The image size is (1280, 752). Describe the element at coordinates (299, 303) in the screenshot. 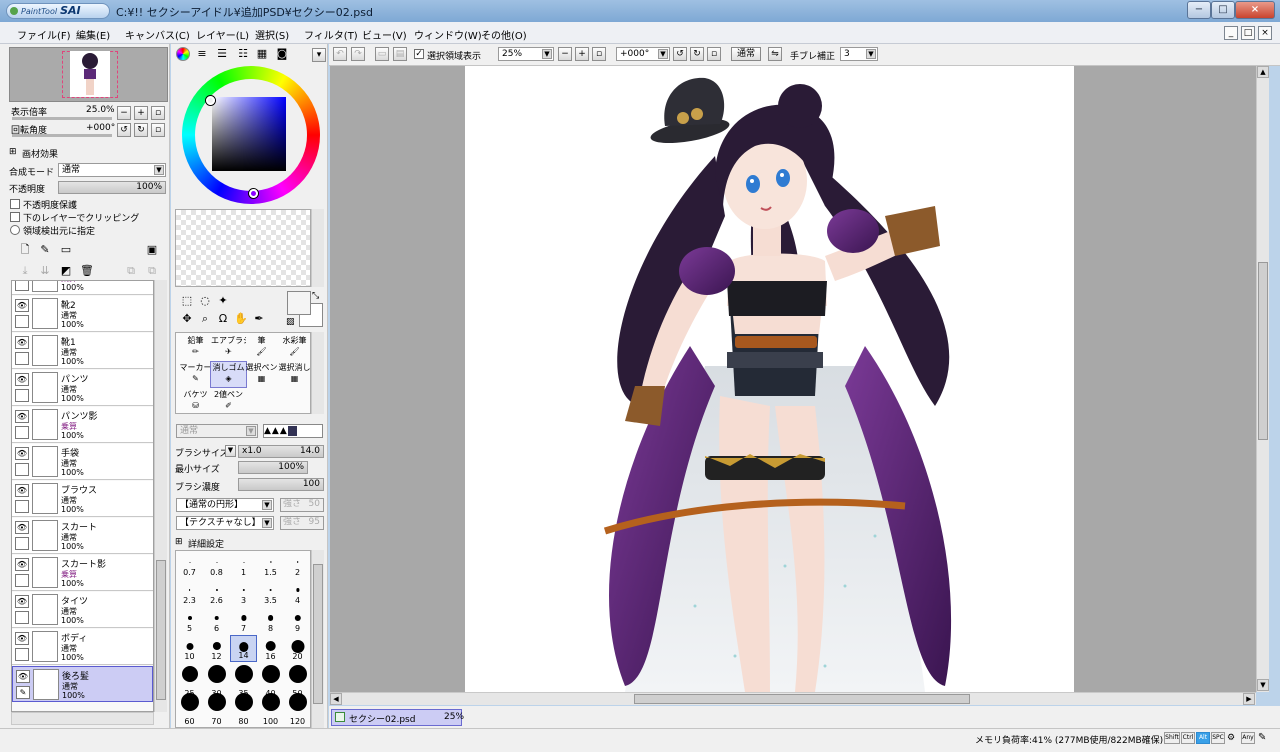

I see `foreground-color-swatch` at that location.